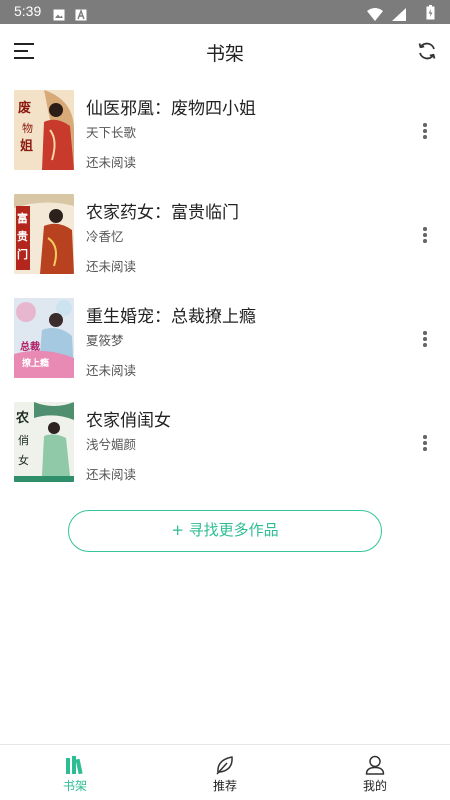 The height and width of the screenshot is (800, 450). I want to click on book-title: 农家药女：富贵临门, so click(162, 213).